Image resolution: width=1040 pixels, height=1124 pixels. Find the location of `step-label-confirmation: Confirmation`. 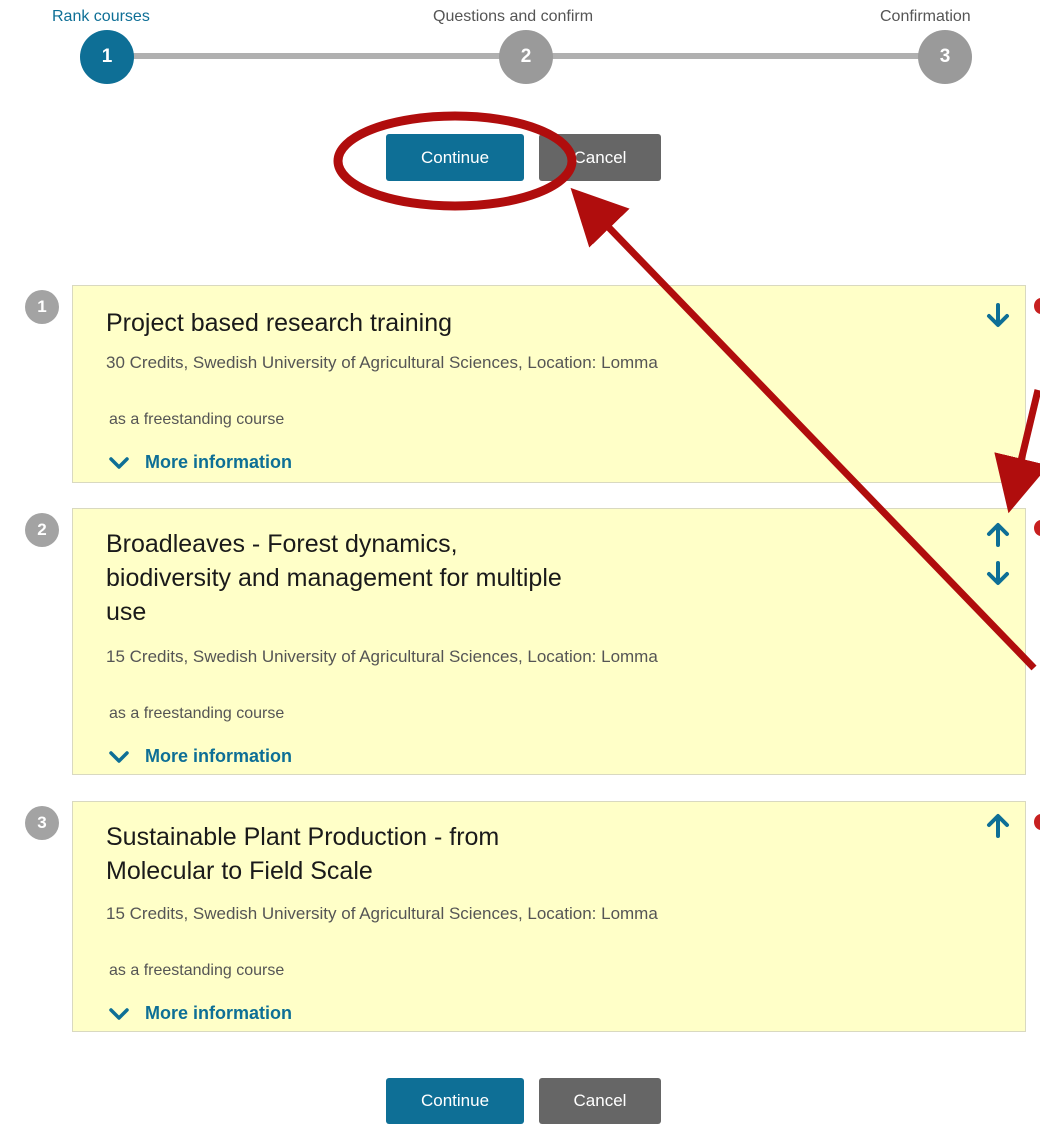

step-label-confirmation: Confirmation is located at coordinates (925, 16).